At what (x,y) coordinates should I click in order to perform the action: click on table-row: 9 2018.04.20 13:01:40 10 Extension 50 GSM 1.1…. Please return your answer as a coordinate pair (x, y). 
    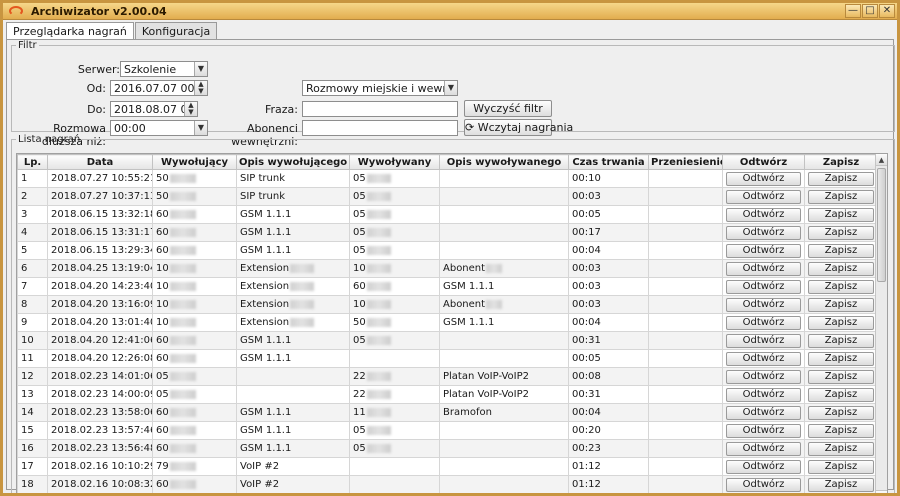
    Looking at the image, I should click on (447, 322).